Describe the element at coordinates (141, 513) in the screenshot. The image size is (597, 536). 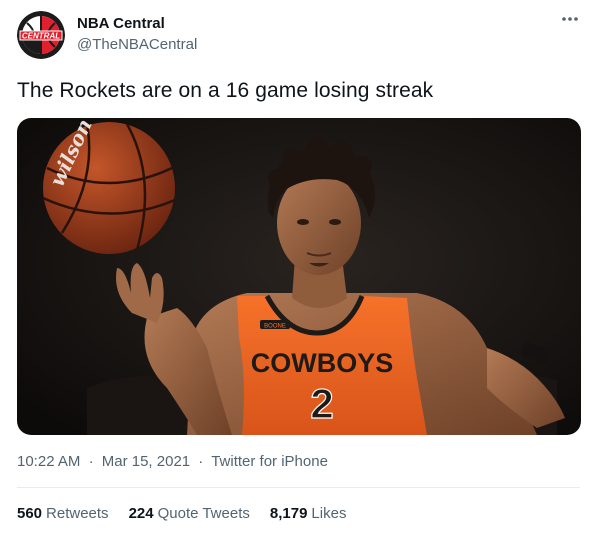
I see `quote-tweets-count: 224` at that location.